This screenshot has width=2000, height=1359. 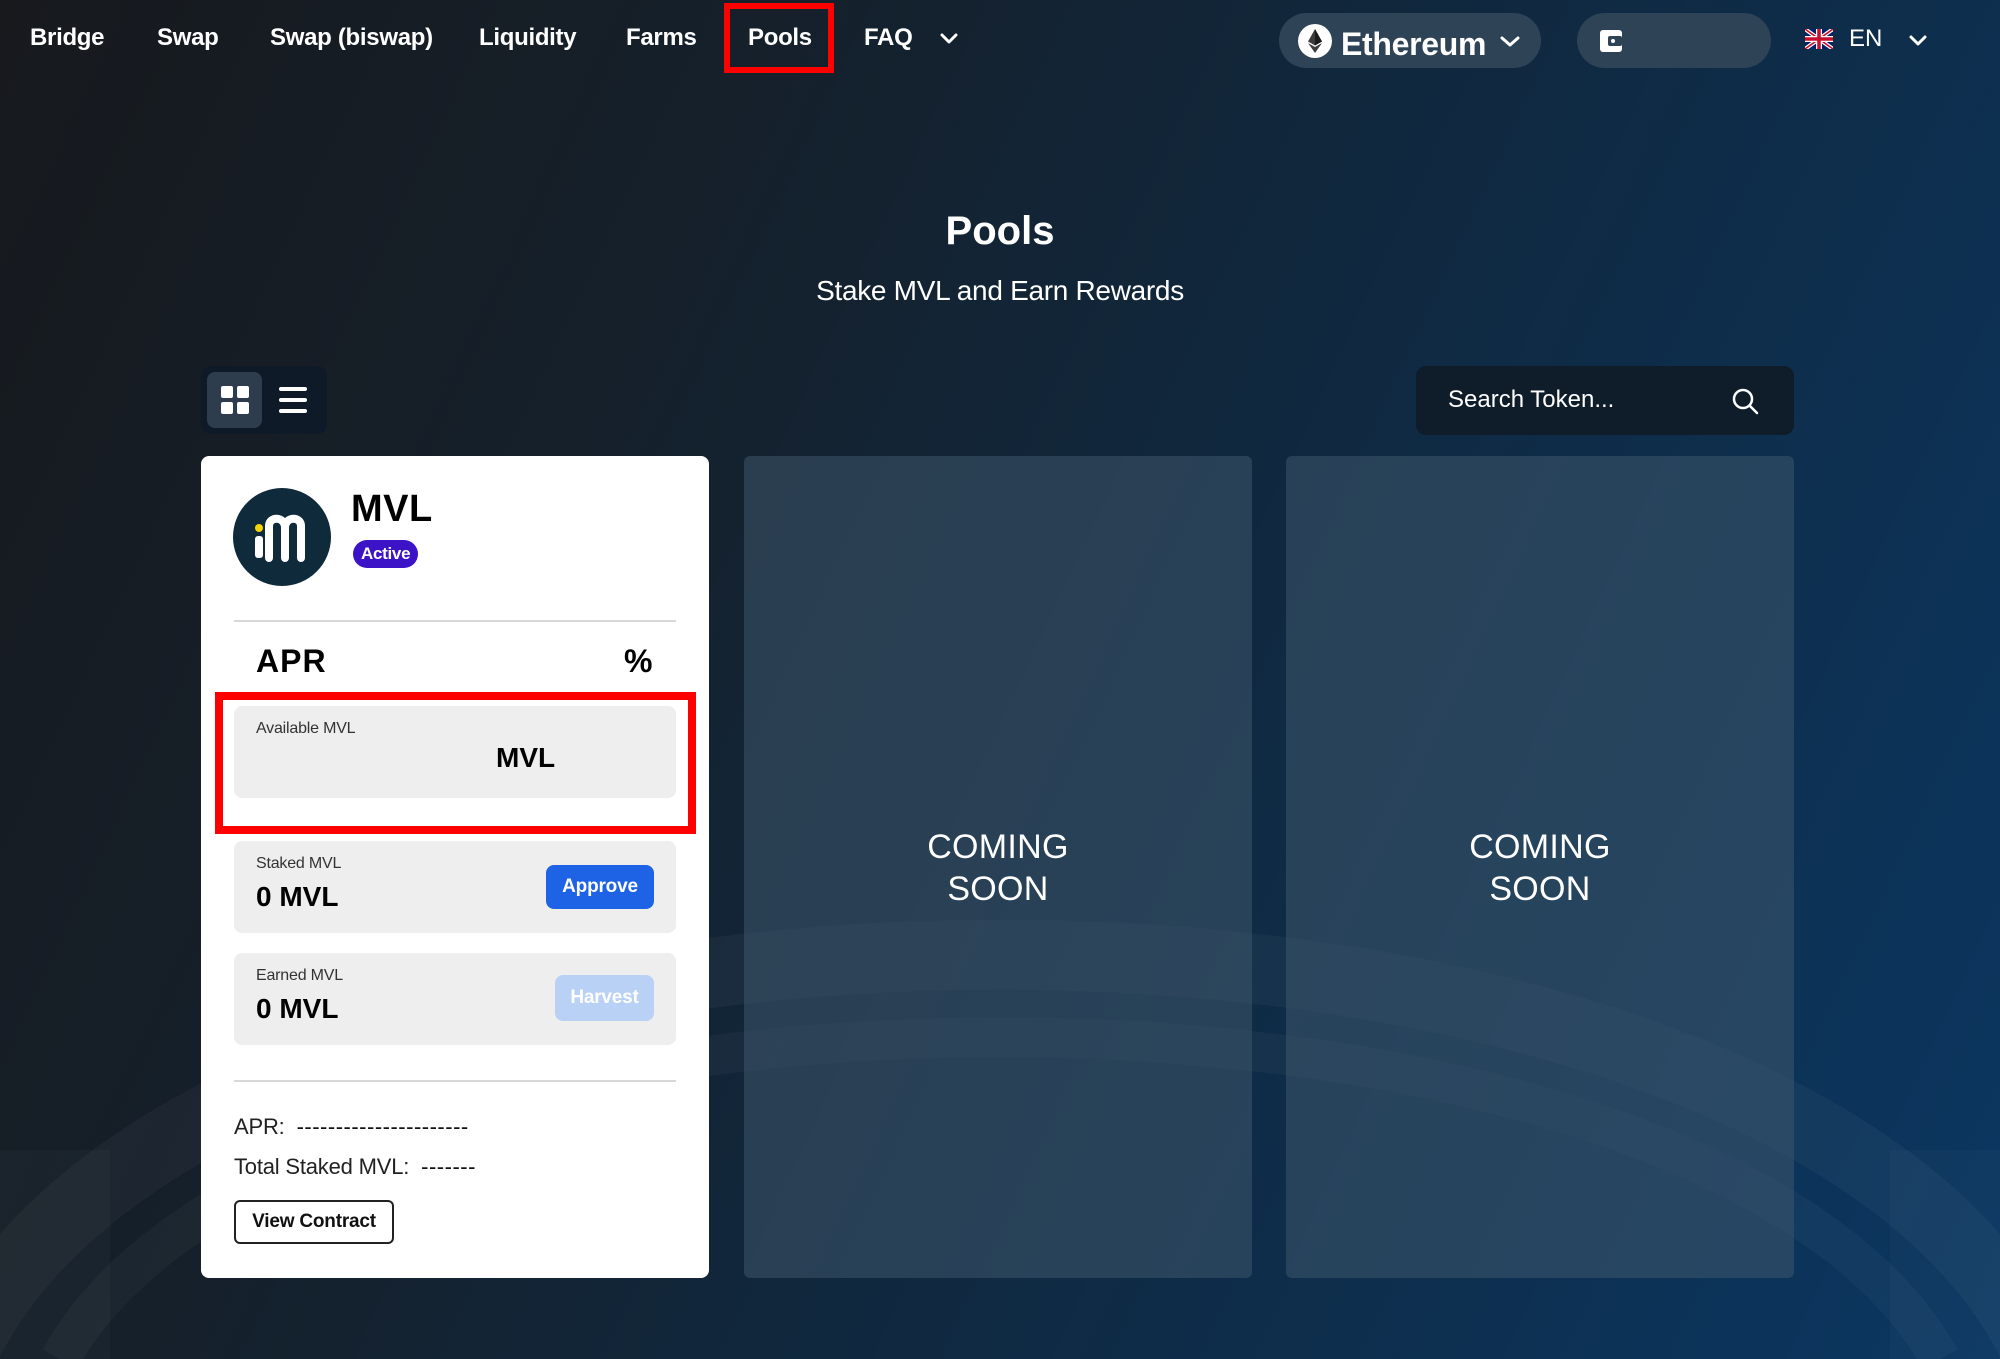 I want to click on apr-stat: APR: ----------------------, so click(x=351, y=1127).